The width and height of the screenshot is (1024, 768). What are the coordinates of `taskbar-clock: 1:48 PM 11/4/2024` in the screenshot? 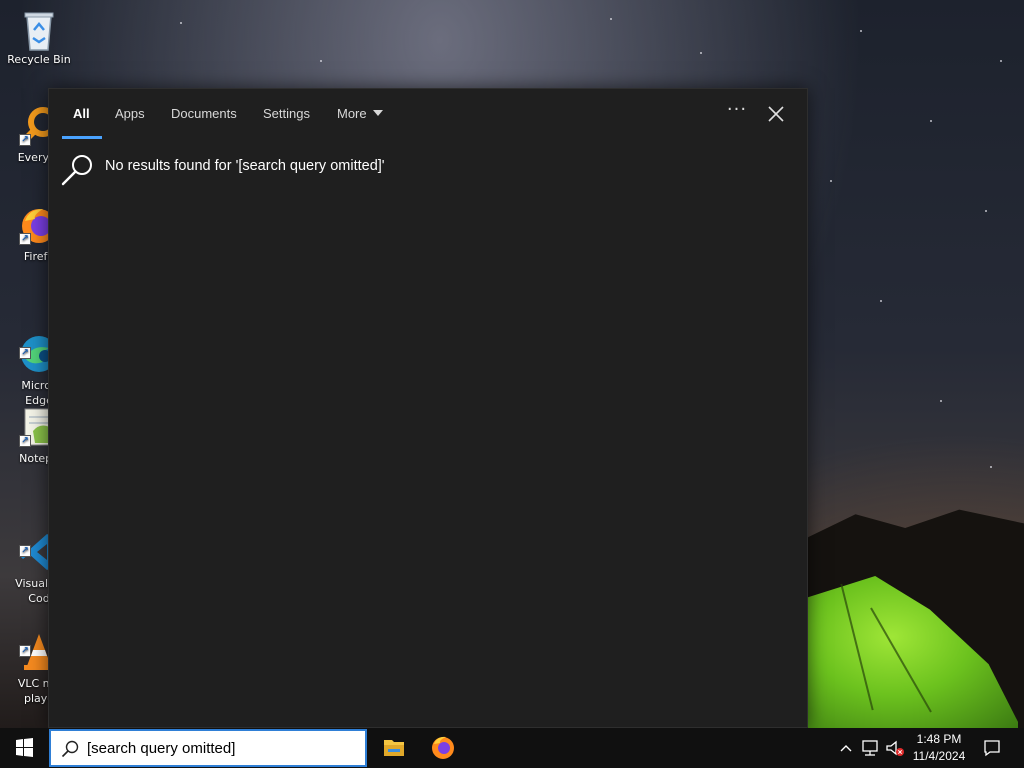 It's located at (939, 748).